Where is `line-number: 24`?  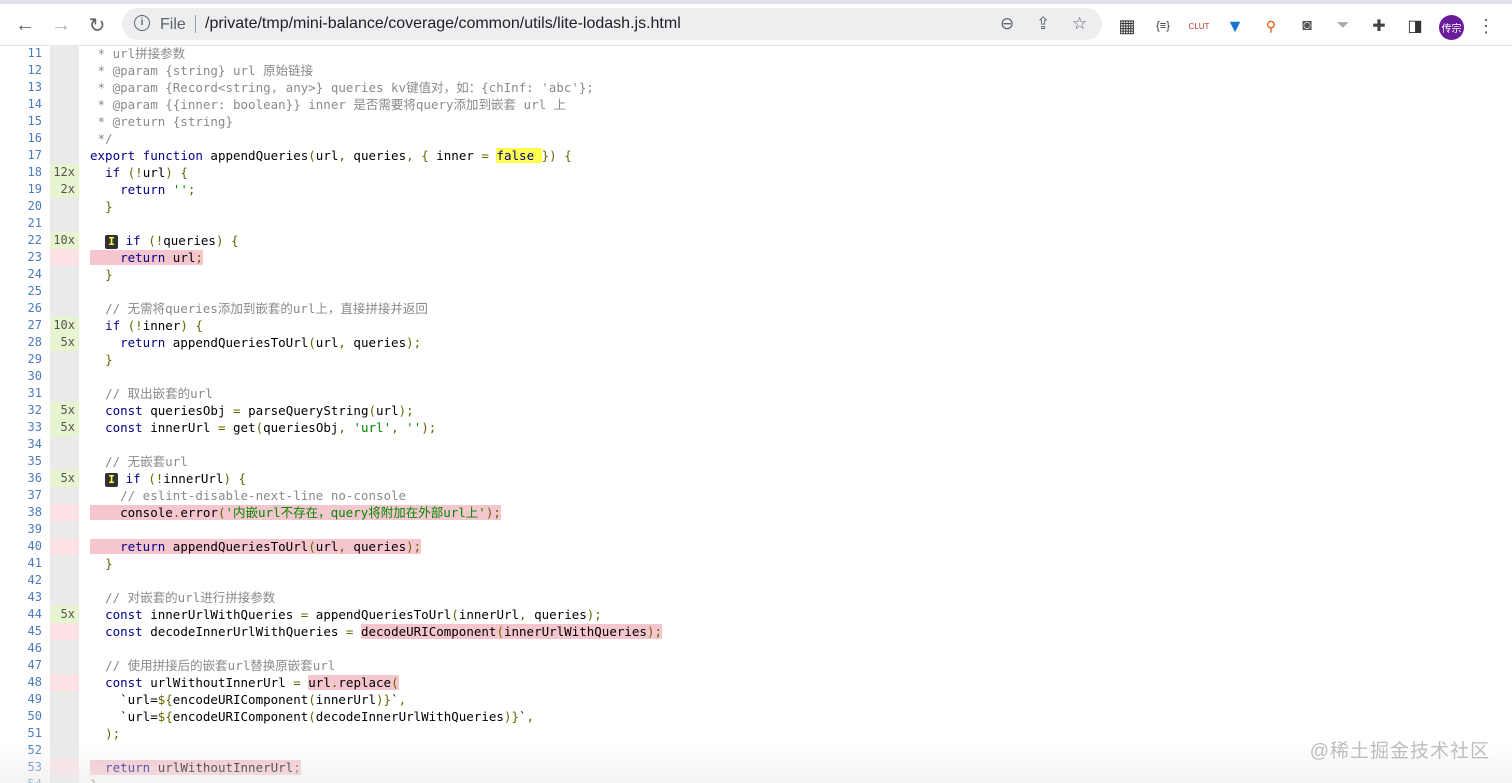
line-number: 24 is located at coordinates (21, 274).